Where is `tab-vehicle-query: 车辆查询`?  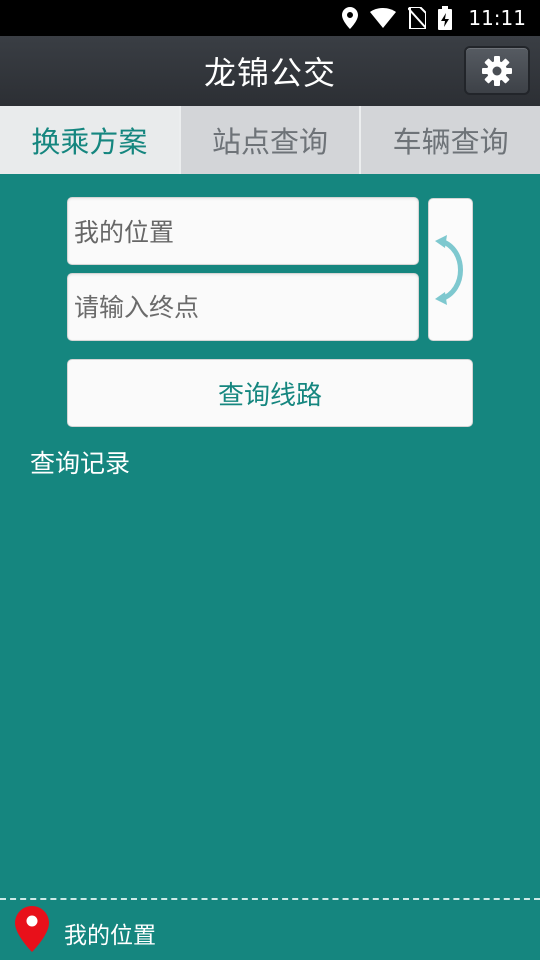 tab-vehicle-query: 车辆查询 is located at coordinates (449, 140).